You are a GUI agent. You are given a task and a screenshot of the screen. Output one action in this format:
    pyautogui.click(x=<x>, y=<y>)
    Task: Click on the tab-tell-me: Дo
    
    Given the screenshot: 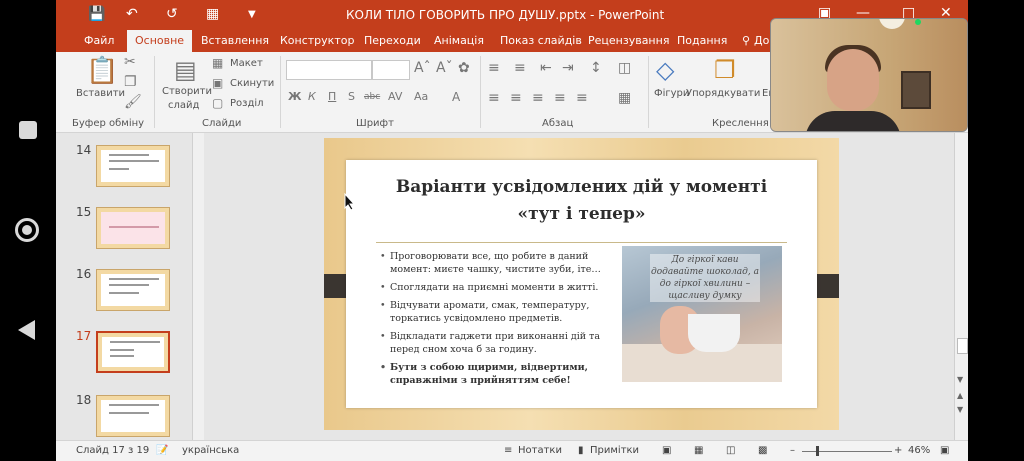 What is the action you would take?
    pyautogui.click(x=761, y=40)
    